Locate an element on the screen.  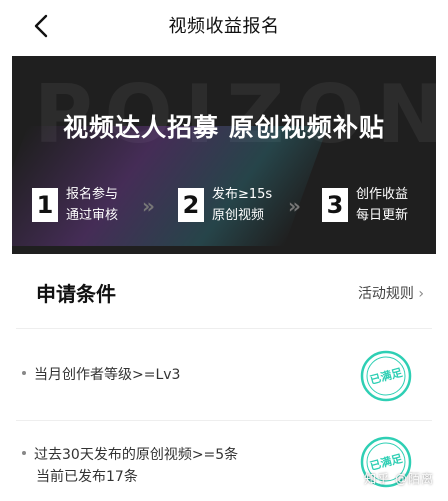
step-number: 2 is located at coordinates (191, 205).